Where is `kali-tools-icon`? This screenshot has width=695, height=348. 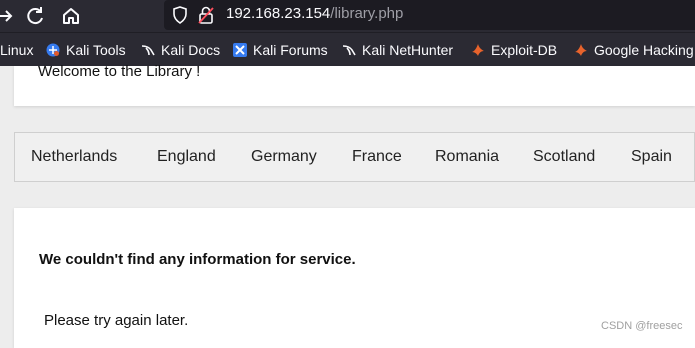 kali-tools-icon is located at coordinates (53, 50).